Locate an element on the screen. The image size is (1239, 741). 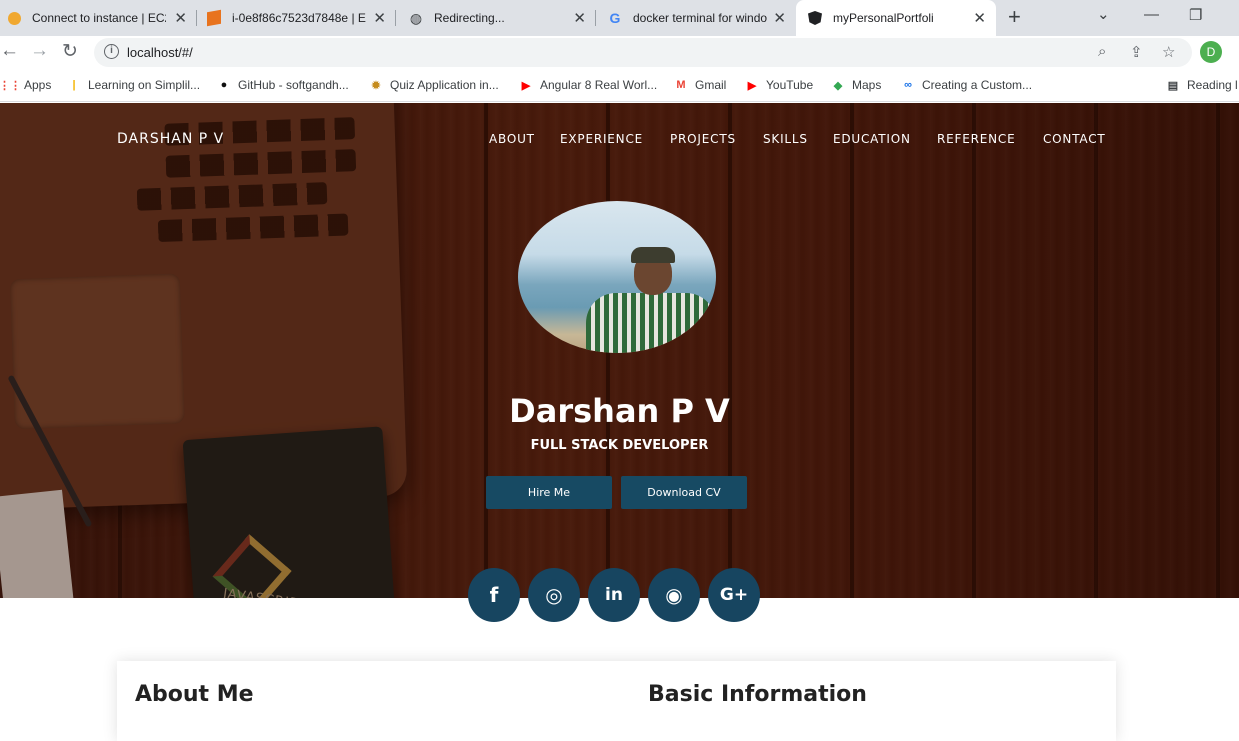
basic-info-heading: Basic Information is located at coordinates (757, 694).